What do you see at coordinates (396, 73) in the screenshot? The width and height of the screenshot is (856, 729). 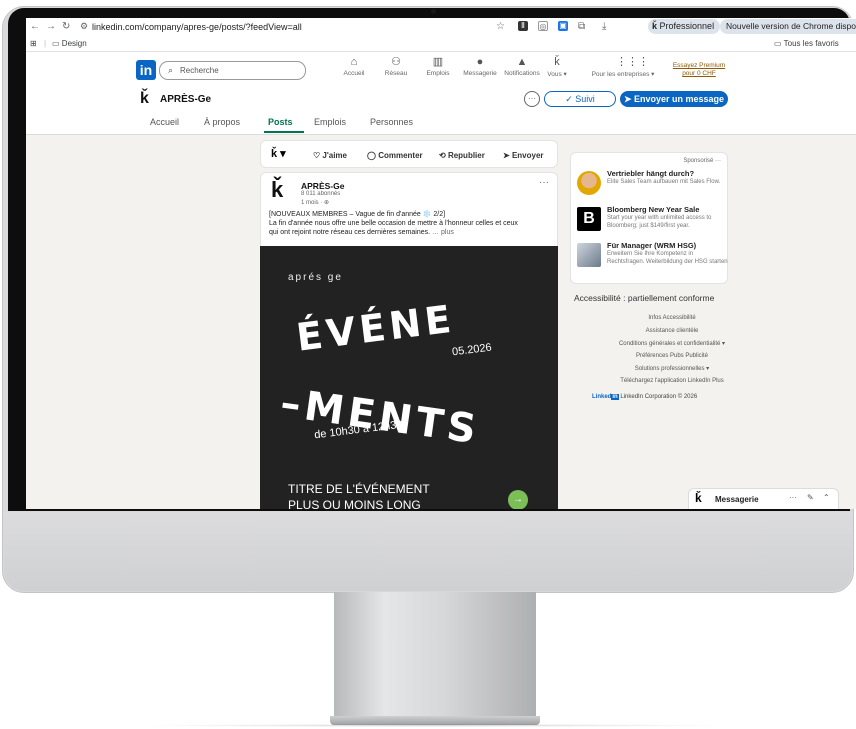 I see `nav-network-label: Réseau` at bounding box center [396, 73].